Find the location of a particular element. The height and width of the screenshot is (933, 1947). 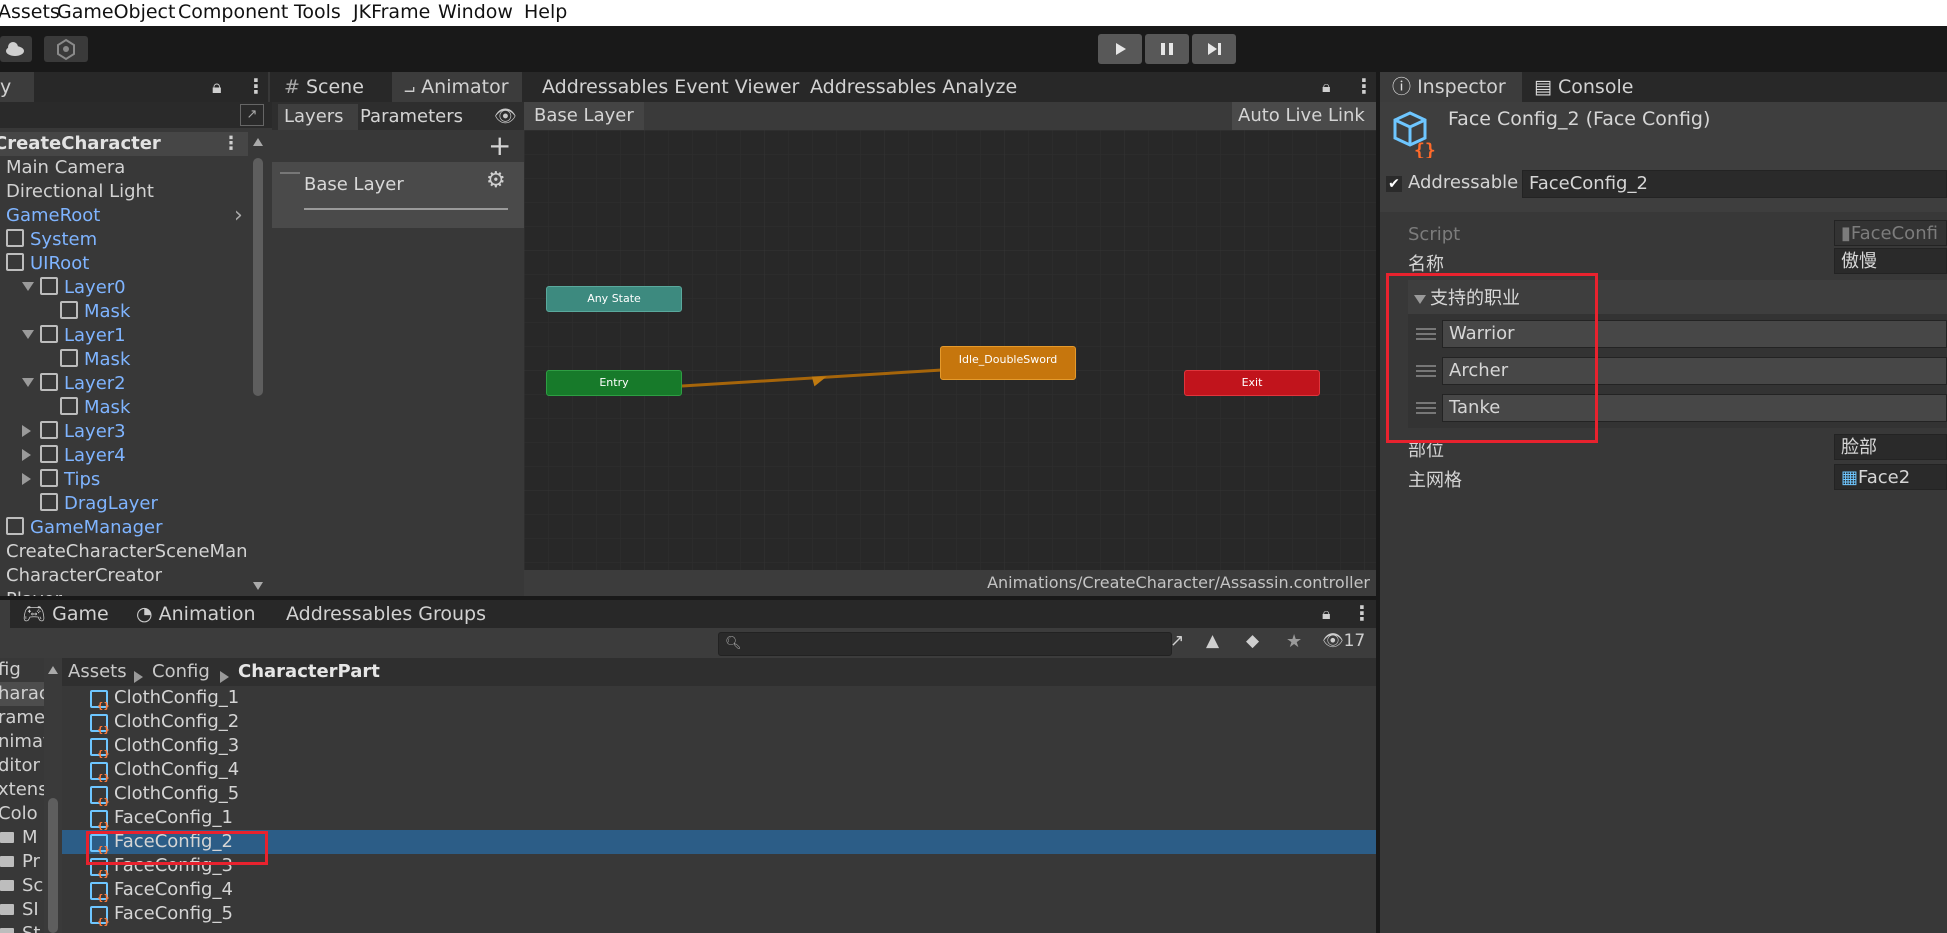

folder-item: Sc is located at coordinates (22, 886).